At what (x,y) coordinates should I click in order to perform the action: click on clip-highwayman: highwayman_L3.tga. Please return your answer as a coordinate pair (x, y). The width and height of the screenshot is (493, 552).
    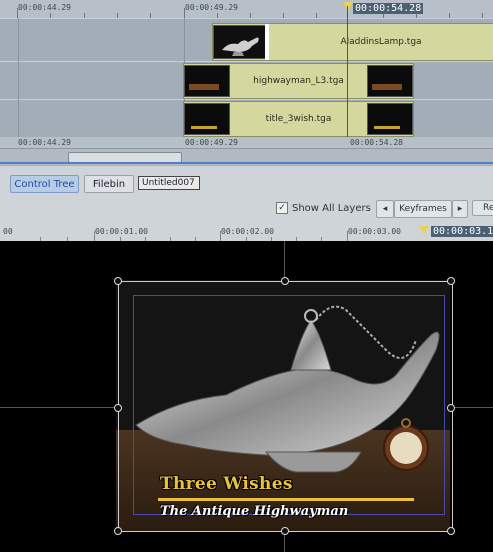
    Looking at the image, I should click on (298, 81).